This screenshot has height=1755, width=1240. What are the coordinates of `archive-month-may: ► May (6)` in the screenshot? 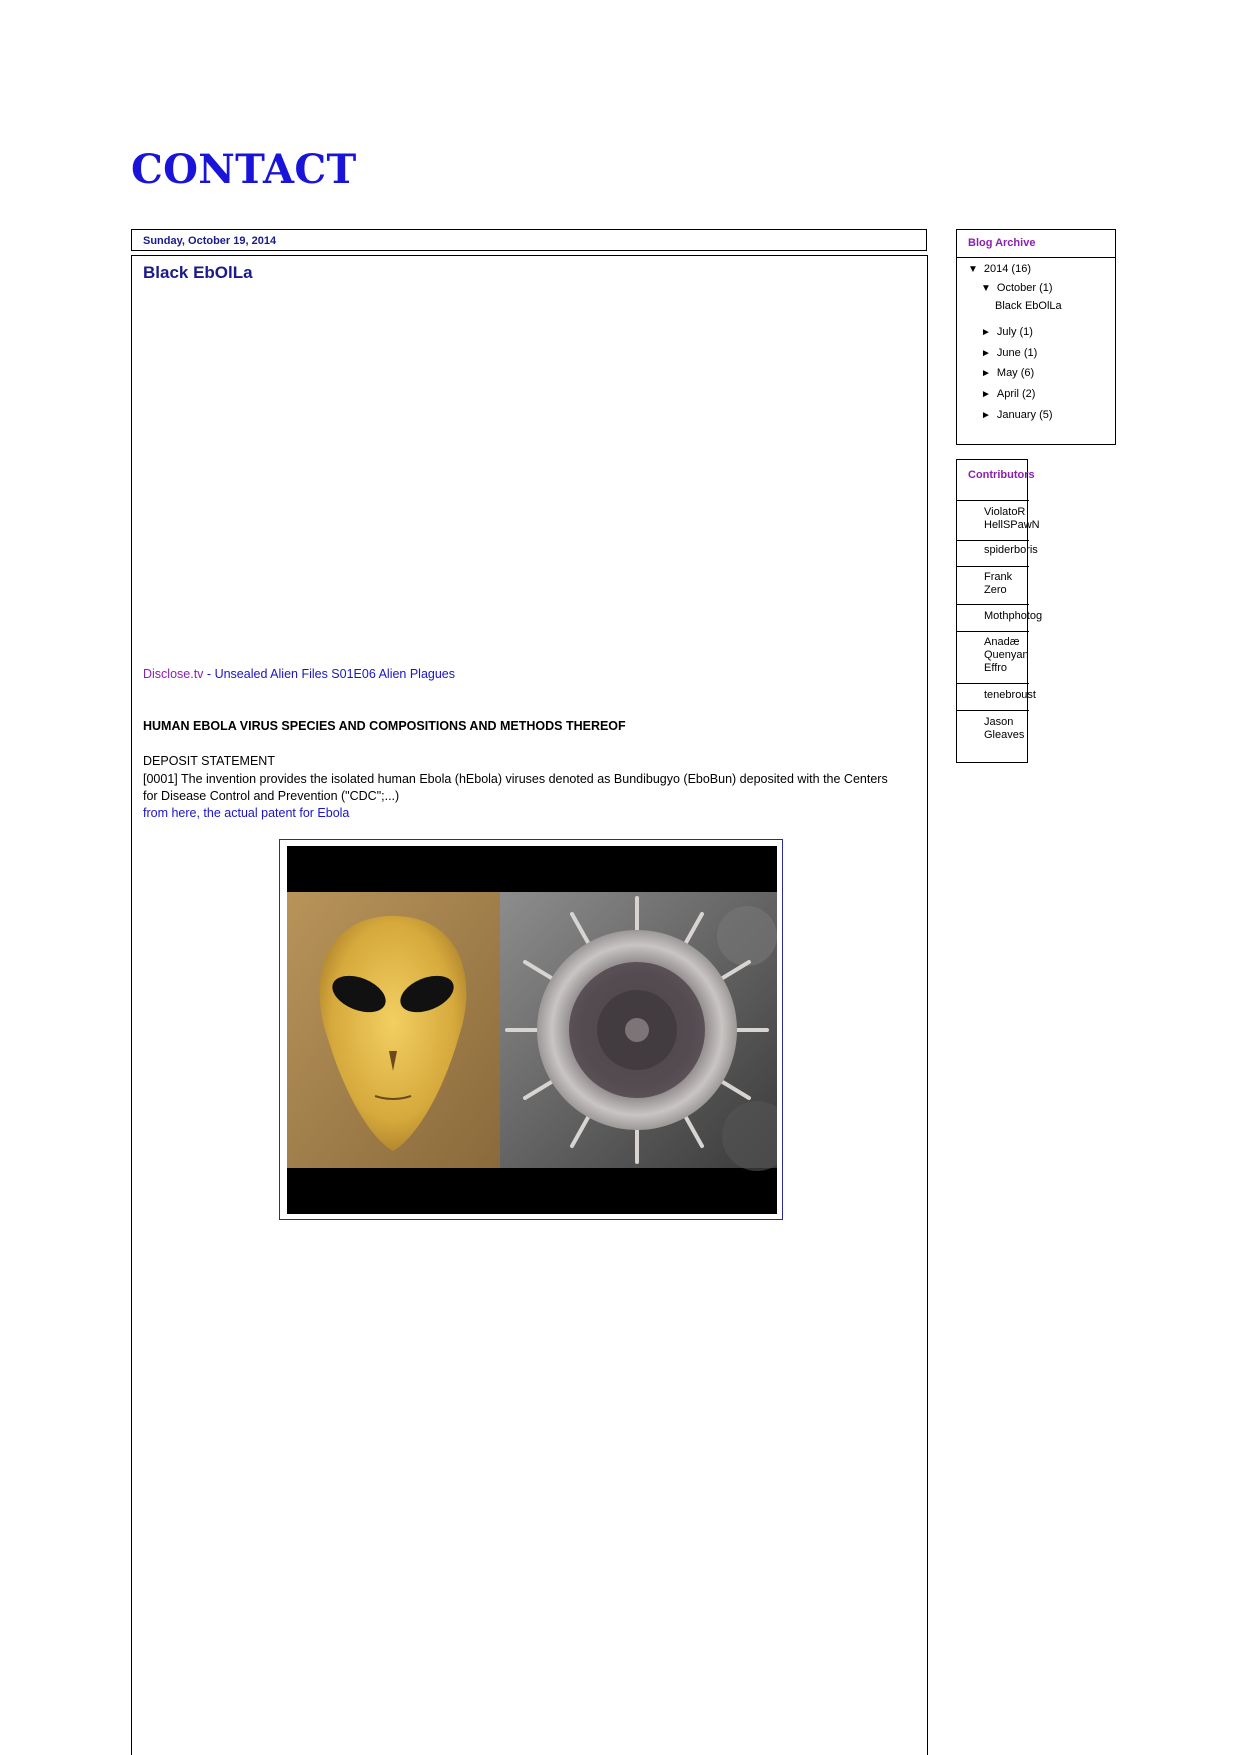 It's located at (1007, 373).